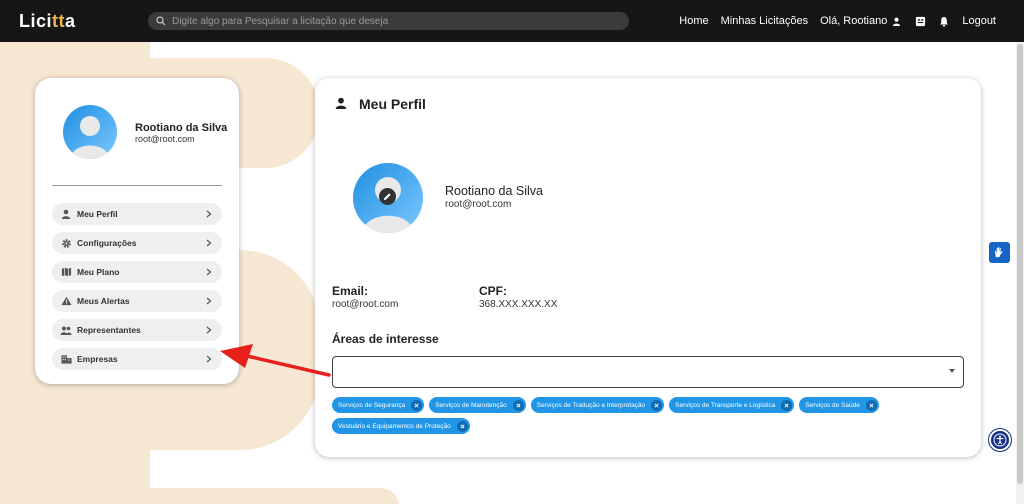  I want to click on building-icon, so click(66, 359).